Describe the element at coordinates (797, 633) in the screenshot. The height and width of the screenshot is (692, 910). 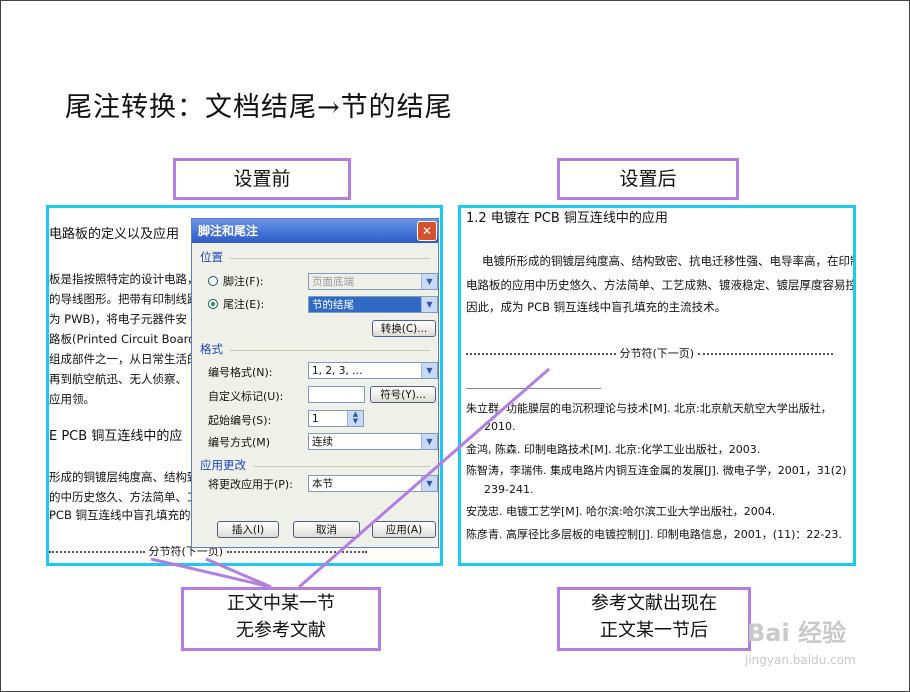
I see `watermark-logo: Bai 经验` at that location.